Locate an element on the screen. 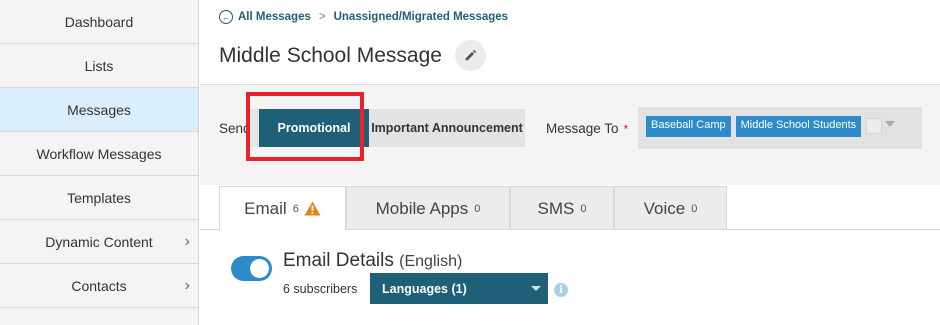 The width and height of the screenshot is (940, 325). tab-divider-gap is located at coordinates (282, 229).